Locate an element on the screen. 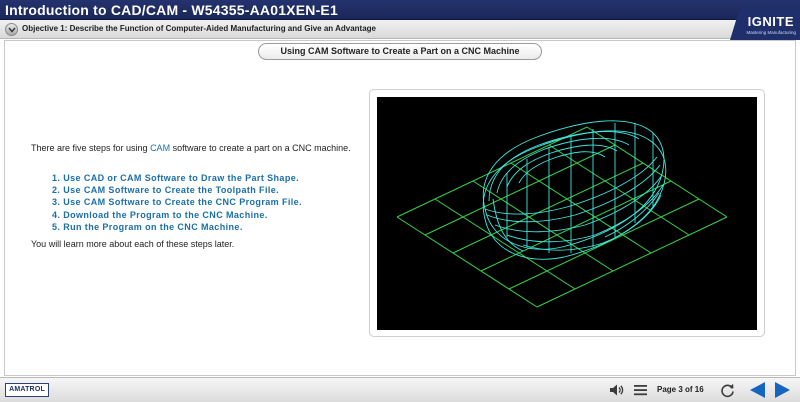 The height and width of the screenshot is (402, 800). page-counter: Page 3 of 16 is located at coordinates (680, 389).